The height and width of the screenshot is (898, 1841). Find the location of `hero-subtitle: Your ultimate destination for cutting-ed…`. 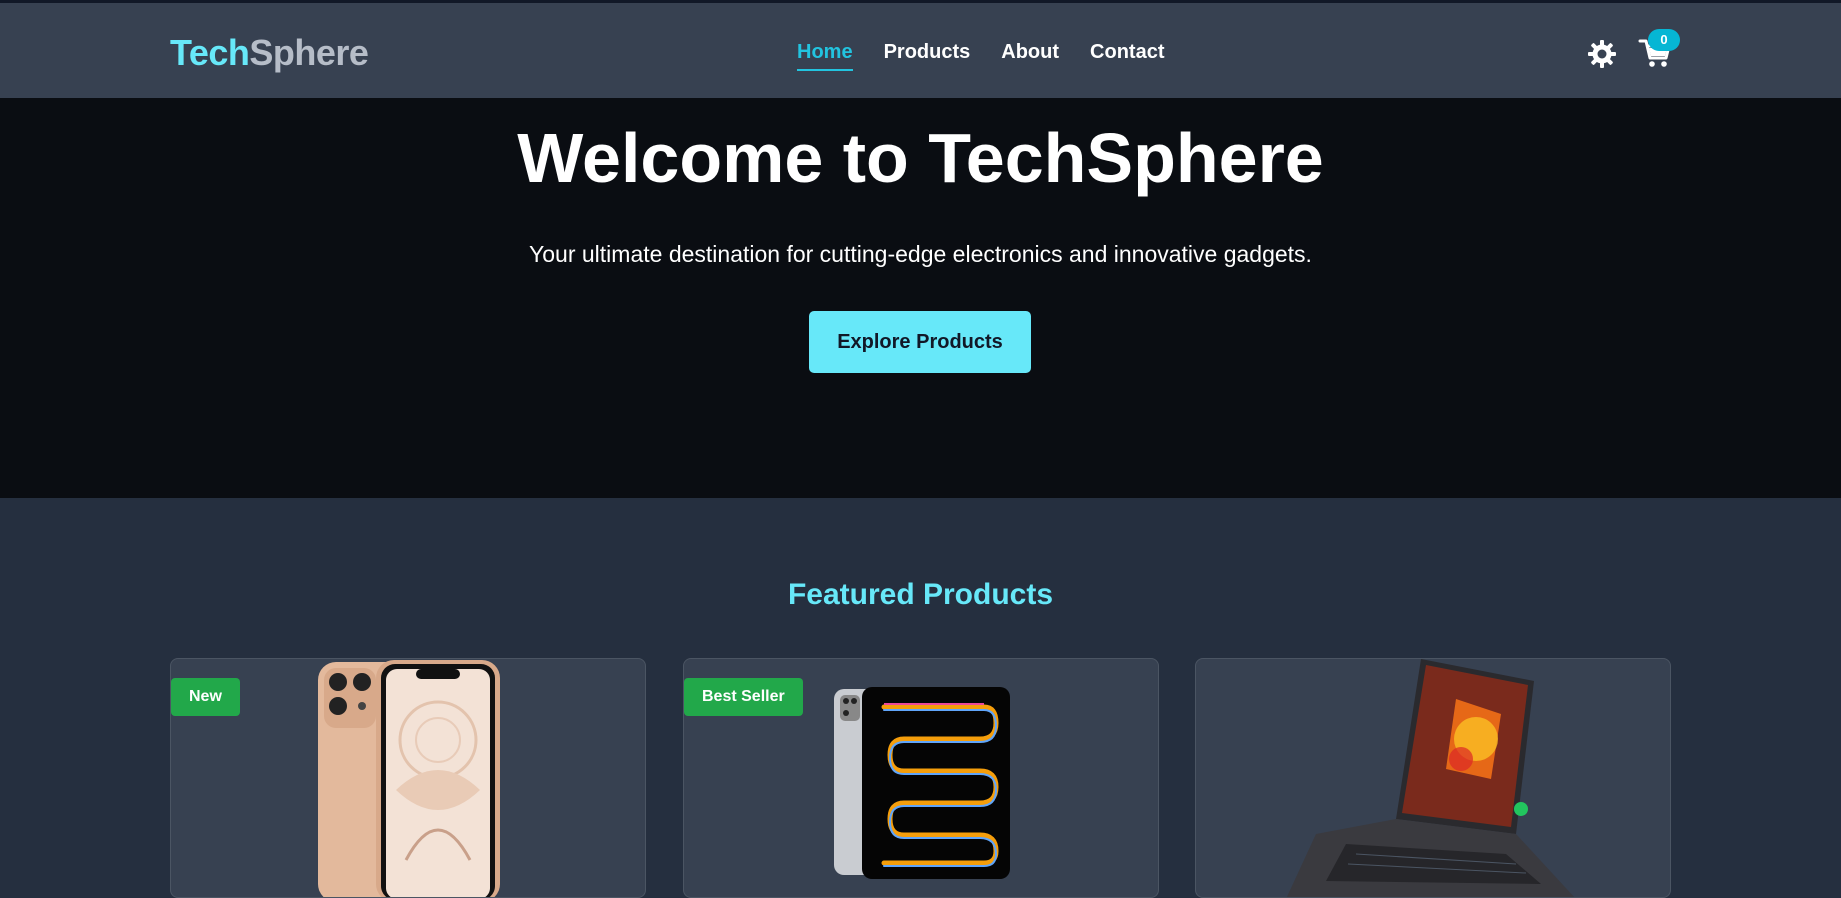

hero-subtitle: Your ultimate destination for cutting-ed… is located at coordinates (920, 254).